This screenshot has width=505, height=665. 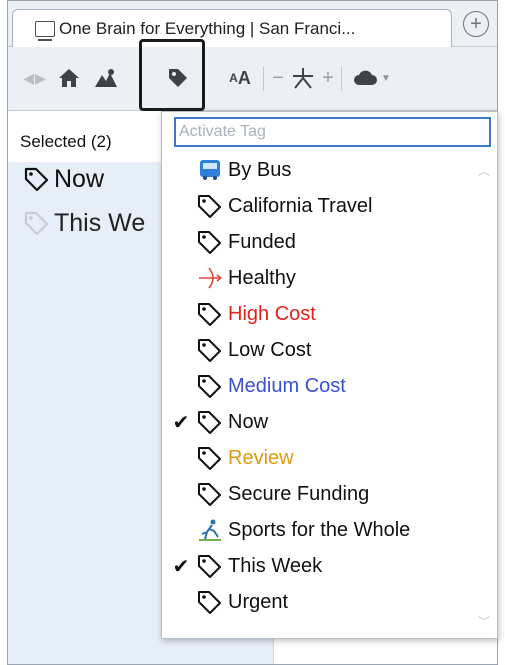 I want to click on back-forward-icon: ◀▶, so click(x=35, y=78).